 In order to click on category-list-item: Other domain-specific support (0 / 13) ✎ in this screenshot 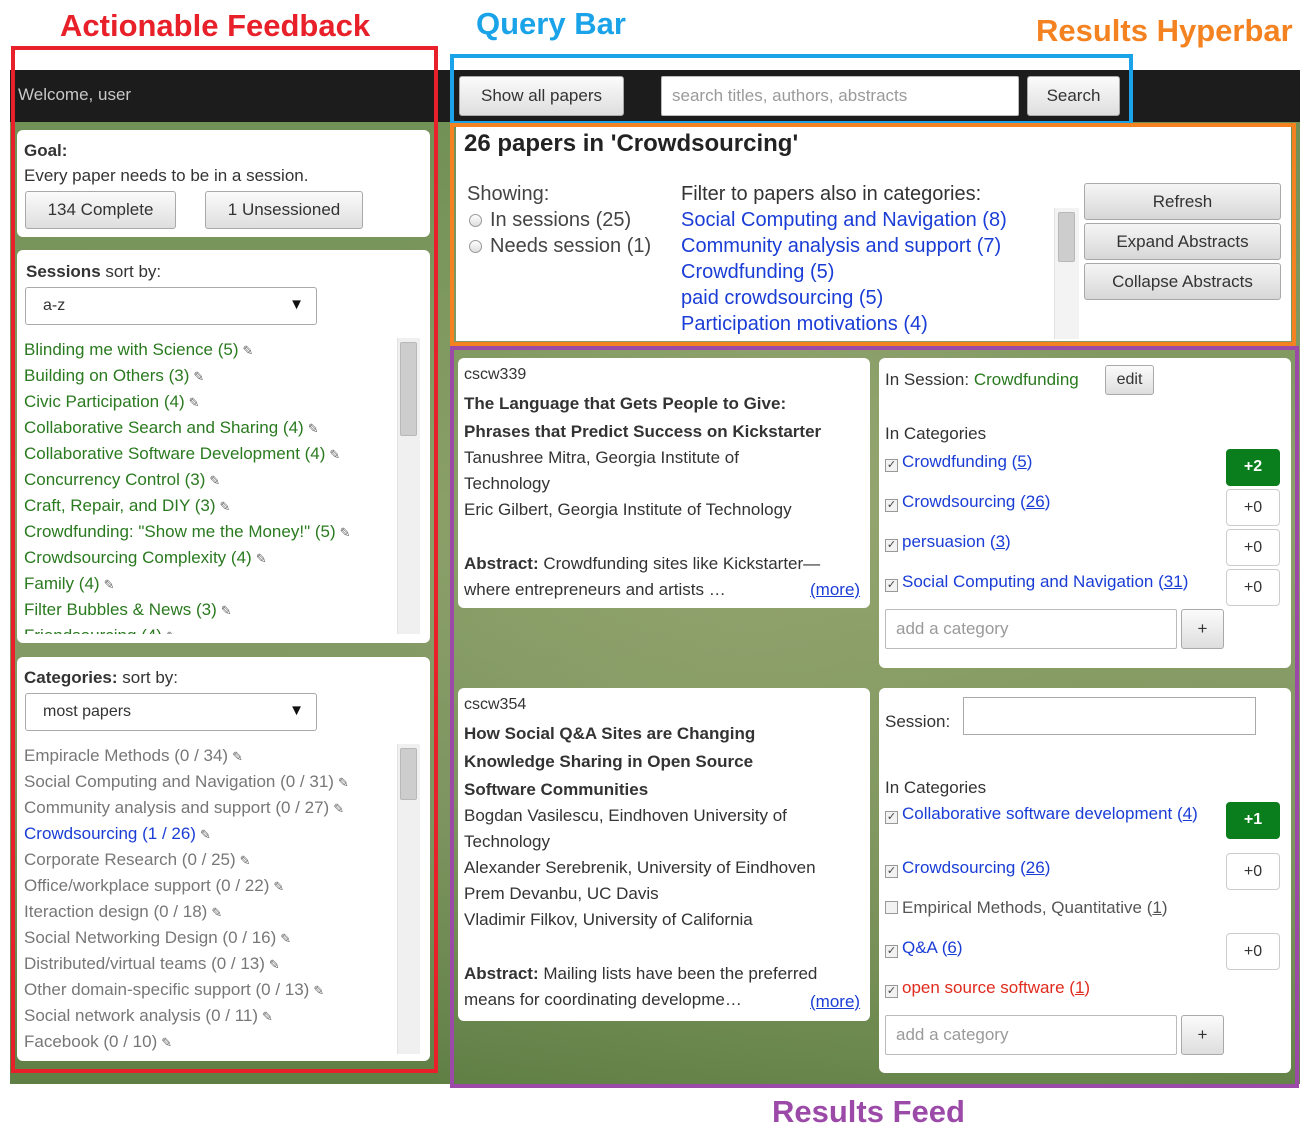, I will do `click(174, 990)`.